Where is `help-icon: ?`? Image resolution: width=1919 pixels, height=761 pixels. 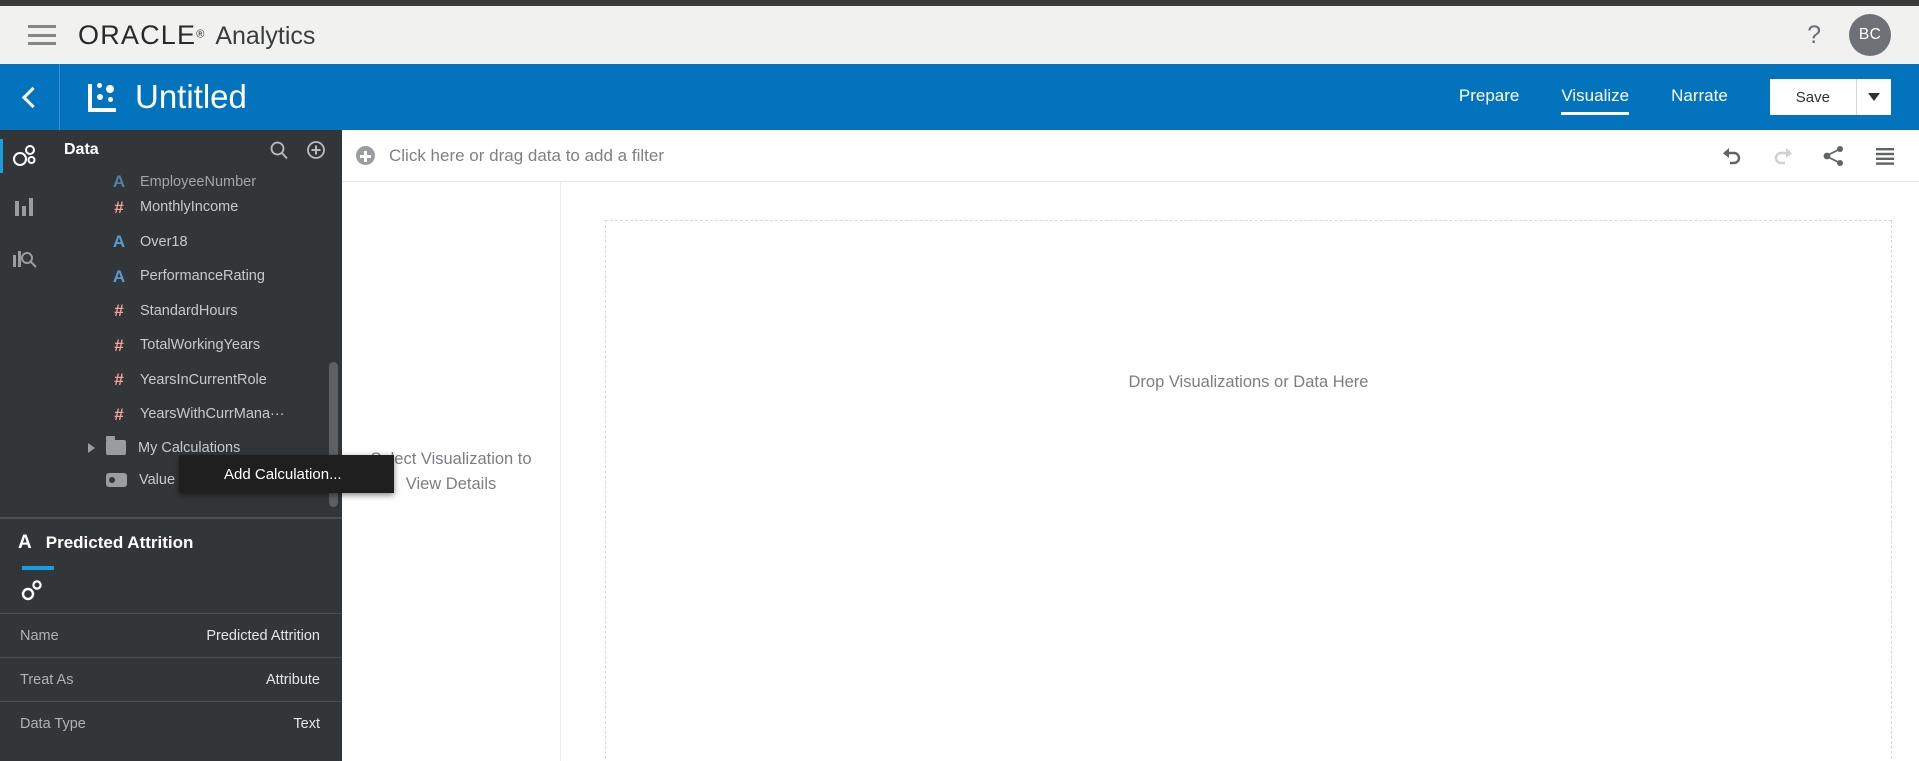 help-icon: ? is located at coordinates (1814, 35).